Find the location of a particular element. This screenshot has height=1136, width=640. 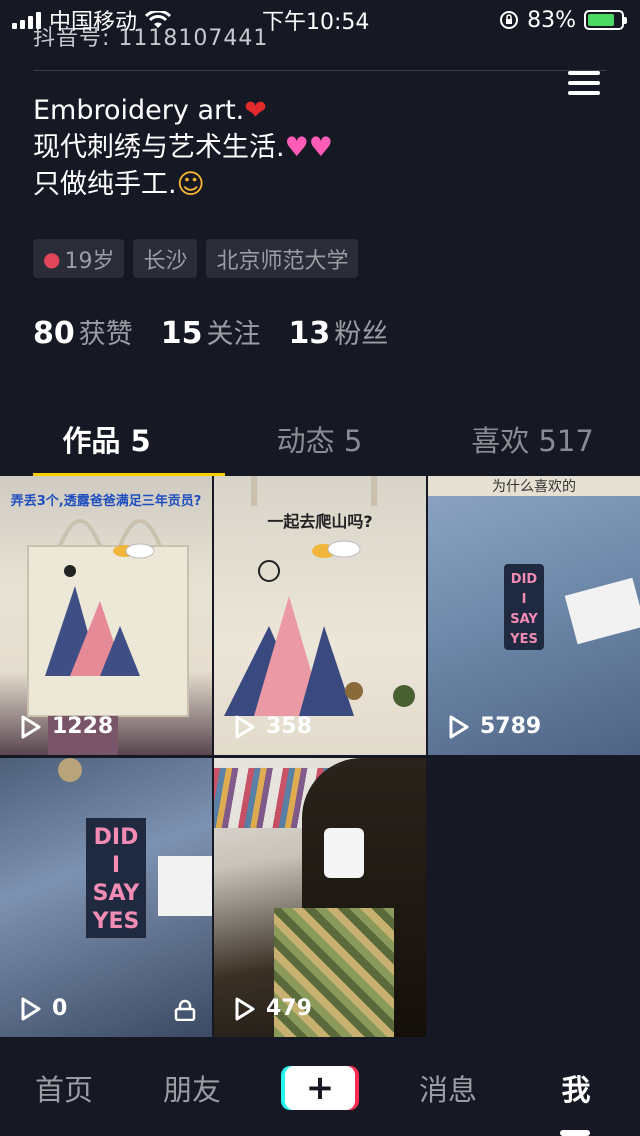

smiling-face-hearts-icon: ☺ is located at coordinates (190, 184).